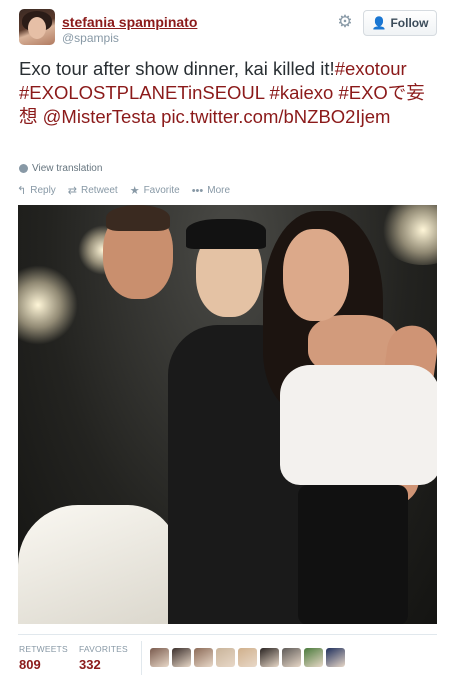 The image size is (455, 680). Describe the element at coordinates (141, 92) in the screenshot. I see `hashtag-exolostplanet: #EXOLOSTPLANETinSEOUL` at that location.